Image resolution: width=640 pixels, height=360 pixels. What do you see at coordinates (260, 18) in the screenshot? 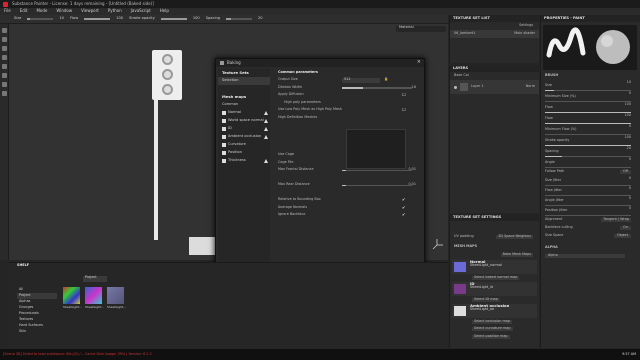
I see `spacing-value: 20` at bounding box center [260, 18].